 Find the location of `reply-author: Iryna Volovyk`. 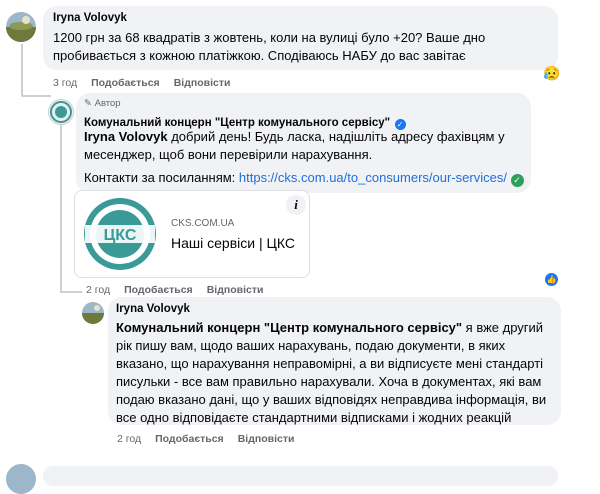

reply-author: Iryna Volovyk is located at coordinates (153, 309).